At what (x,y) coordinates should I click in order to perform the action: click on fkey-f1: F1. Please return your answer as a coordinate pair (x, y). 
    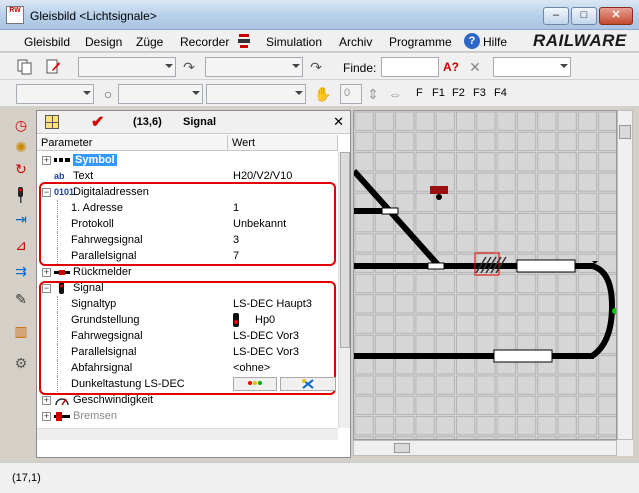
    Looking at the image, I should click on (438, 93).